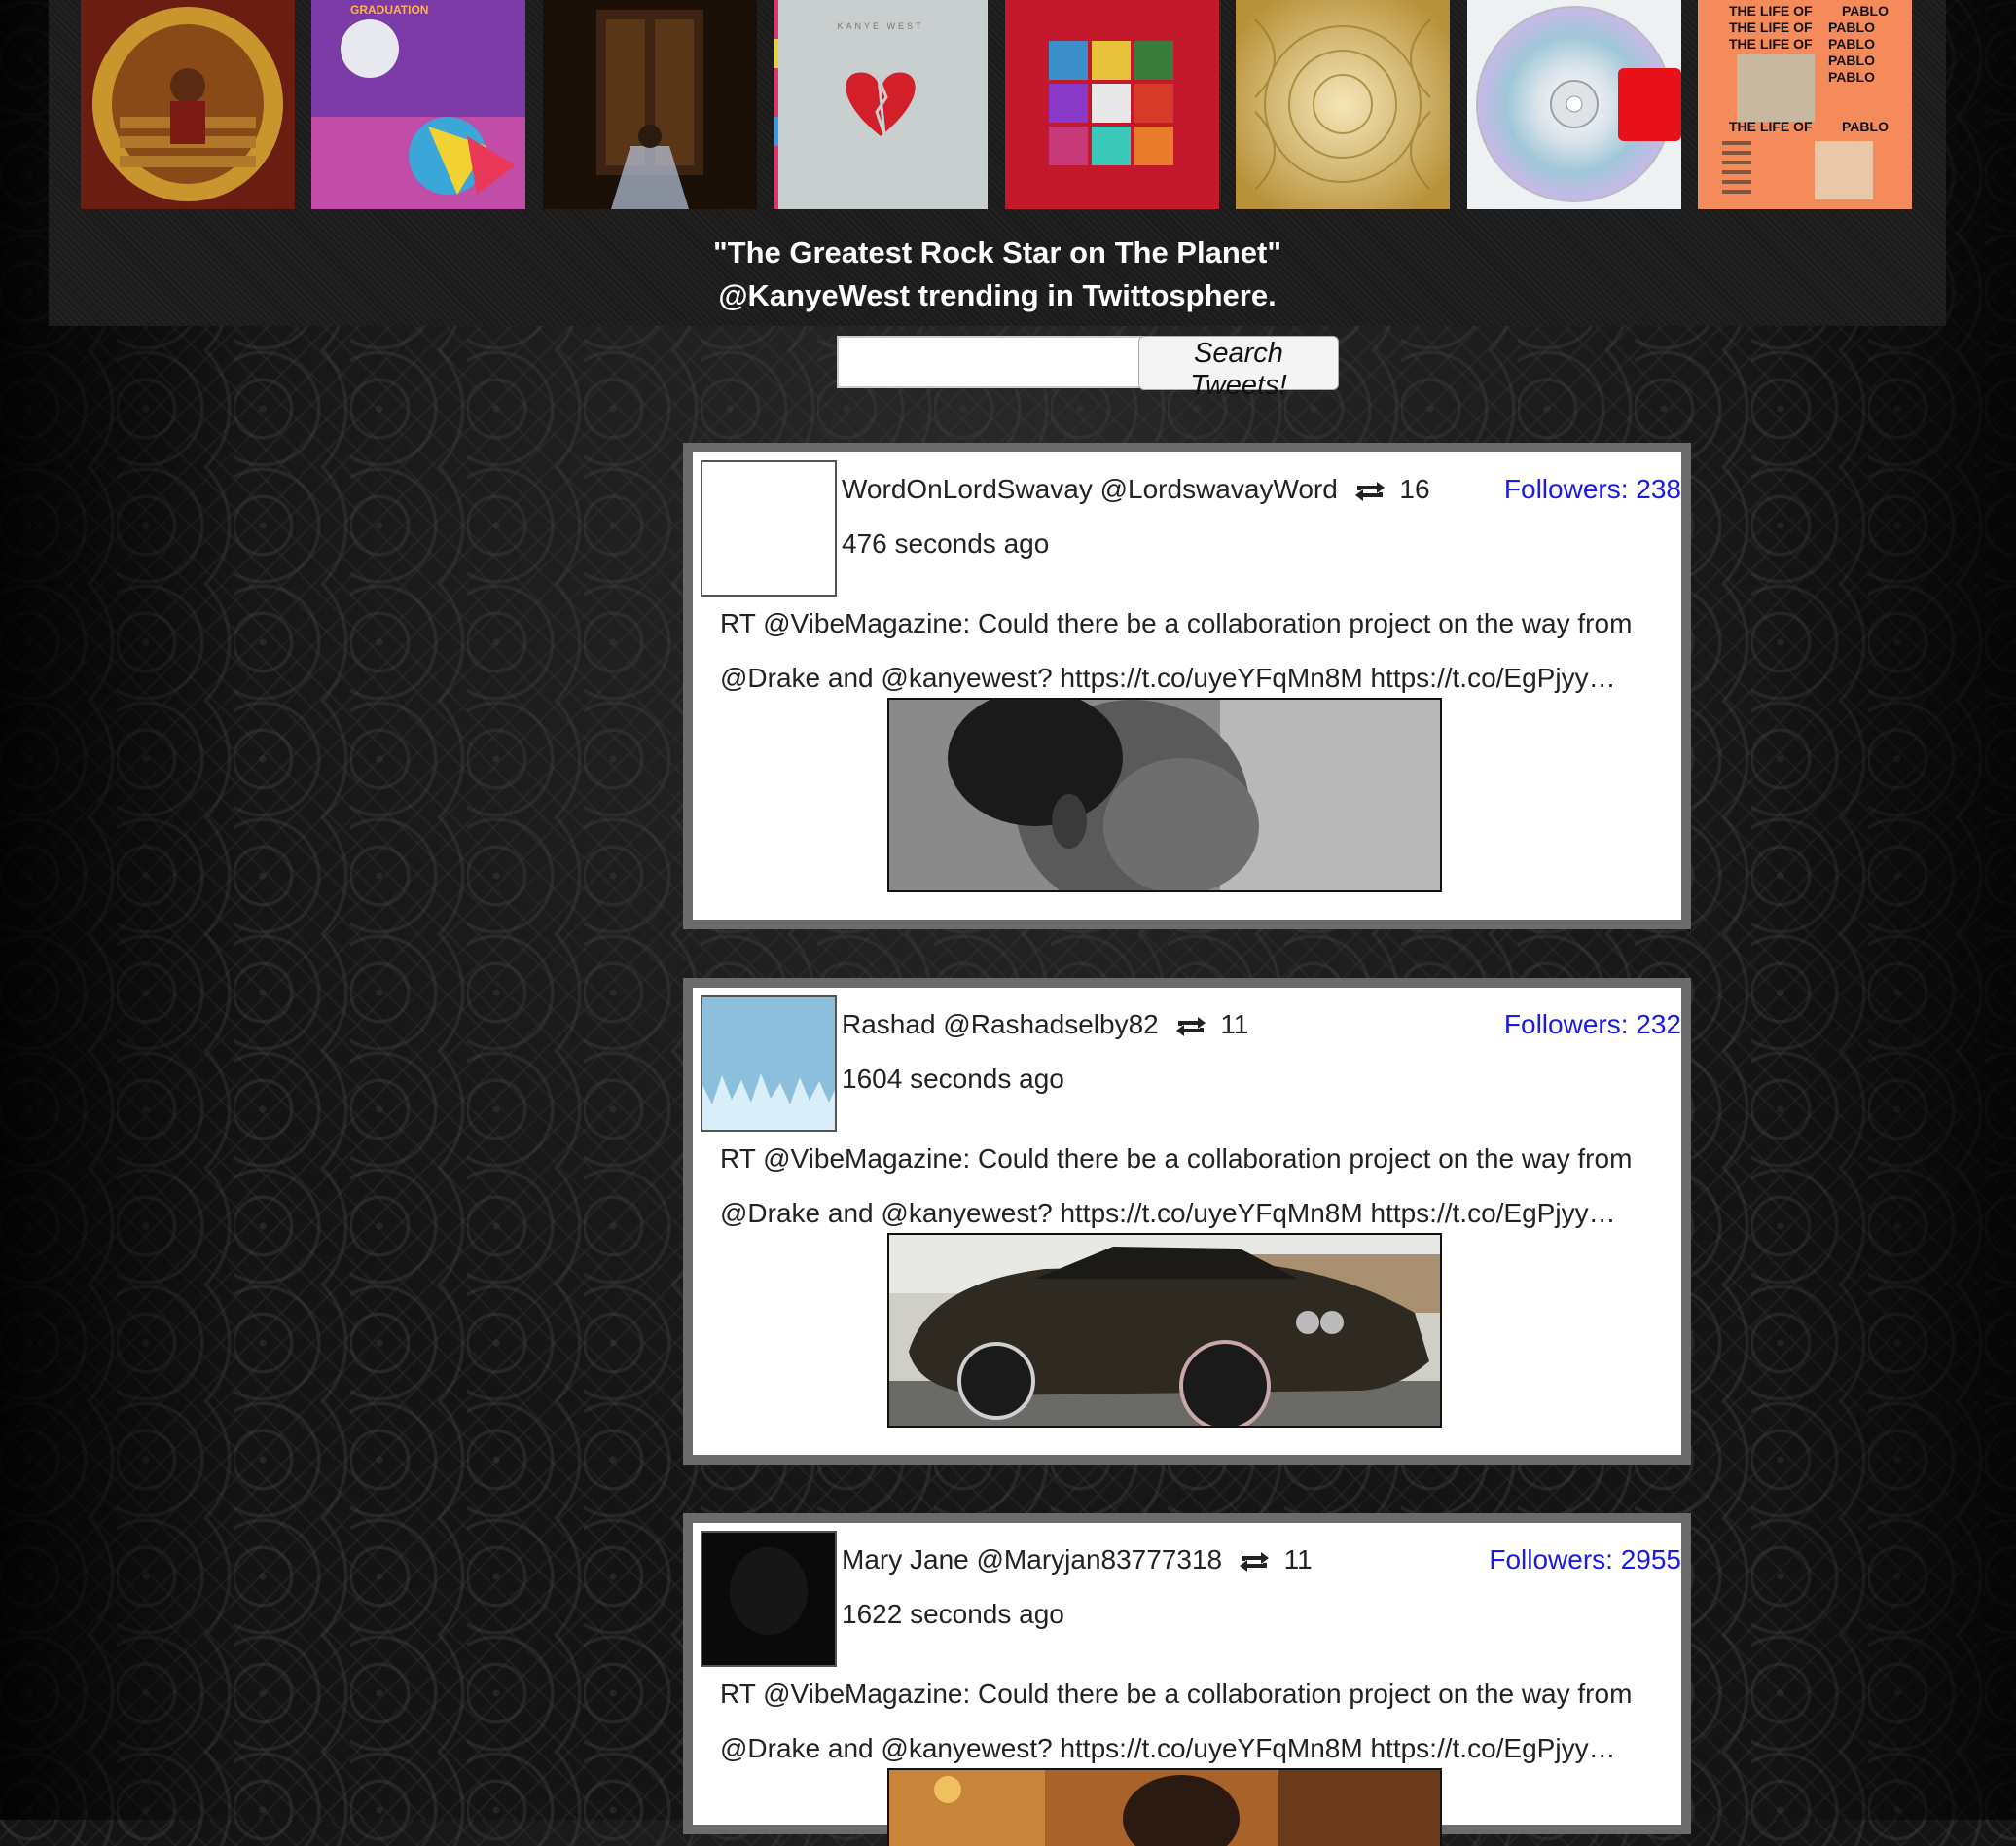 This screenshot has width=2016, height=1846. I want to click on followers-count: Followers: 2955, so click(1585, 1559).